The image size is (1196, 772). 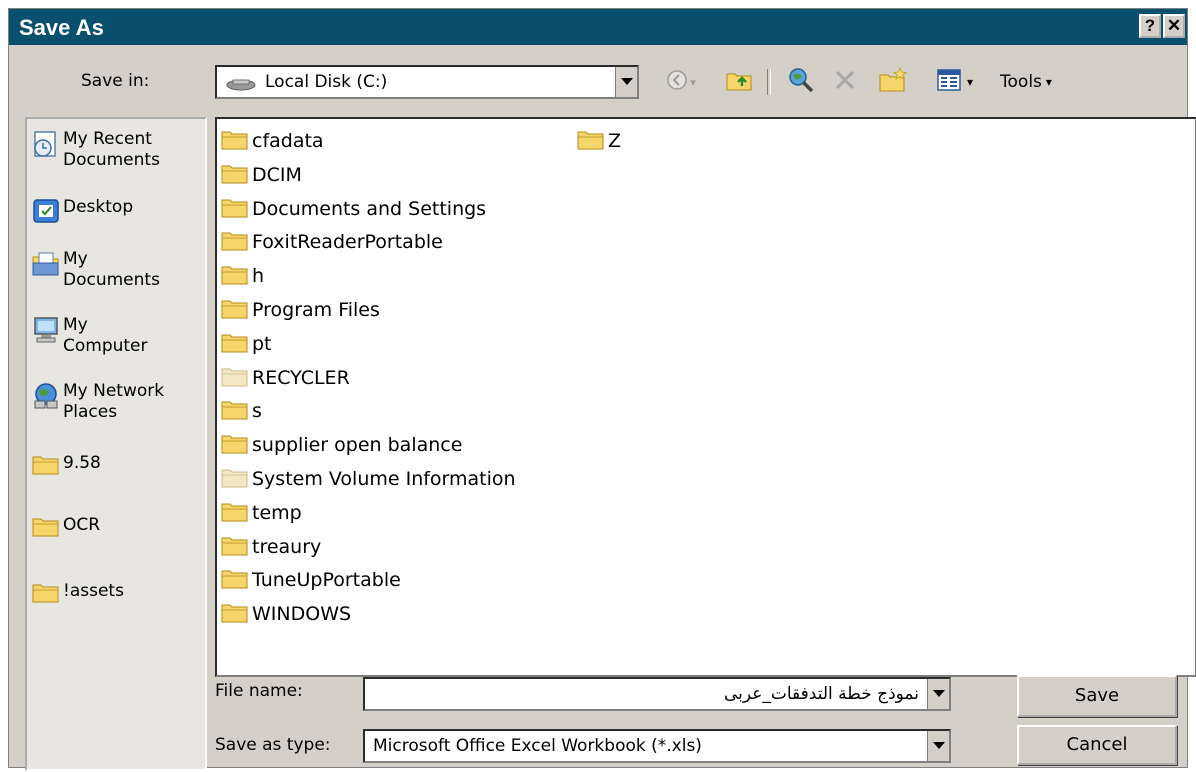 I want to click on new-folder-button, so click(x=893, y=82).